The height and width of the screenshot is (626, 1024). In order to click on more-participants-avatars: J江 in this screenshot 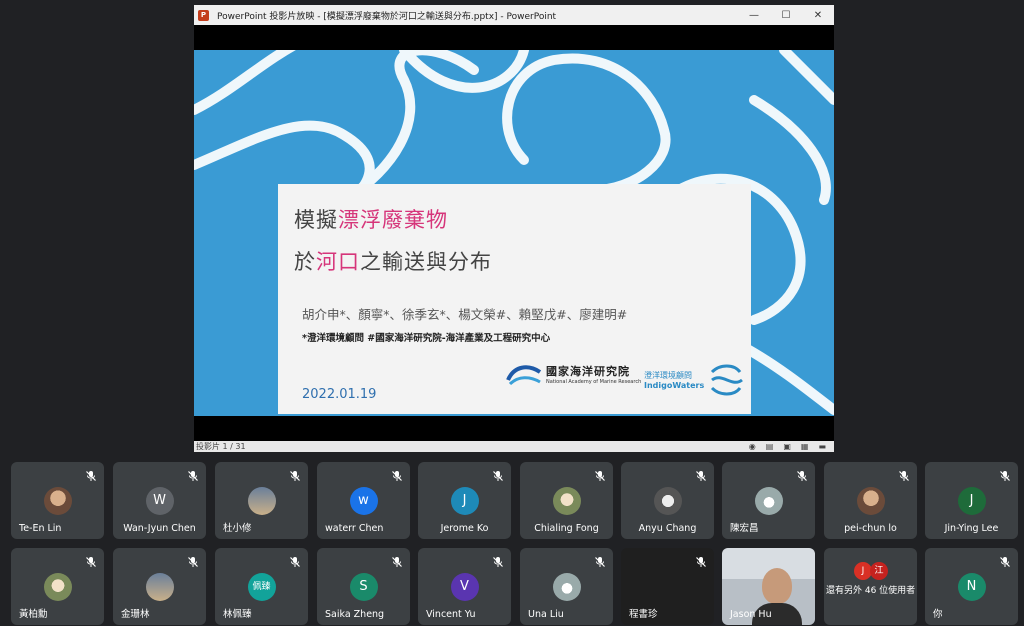, I will do `click(871, 571)`.